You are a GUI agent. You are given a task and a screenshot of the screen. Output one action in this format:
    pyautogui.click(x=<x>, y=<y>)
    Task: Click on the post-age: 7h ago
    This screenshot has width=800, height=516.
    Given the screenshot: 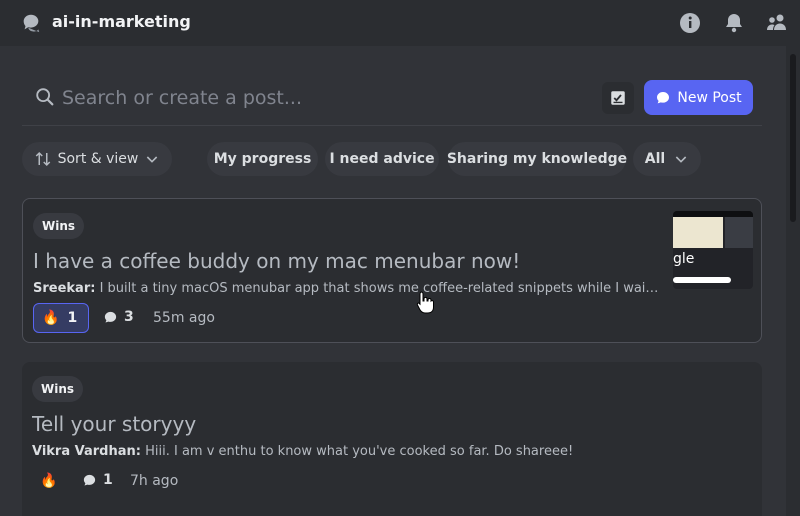 What is the action you would take?
    pyautogui.click(x=154, y=481)
    